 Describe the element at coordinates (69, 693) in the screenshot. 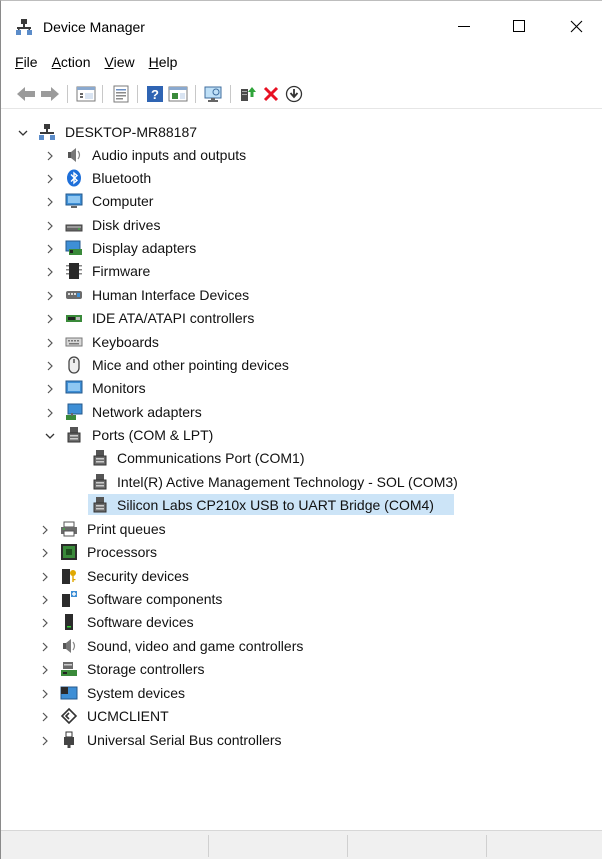

I see `system-devices-icon` at that location.